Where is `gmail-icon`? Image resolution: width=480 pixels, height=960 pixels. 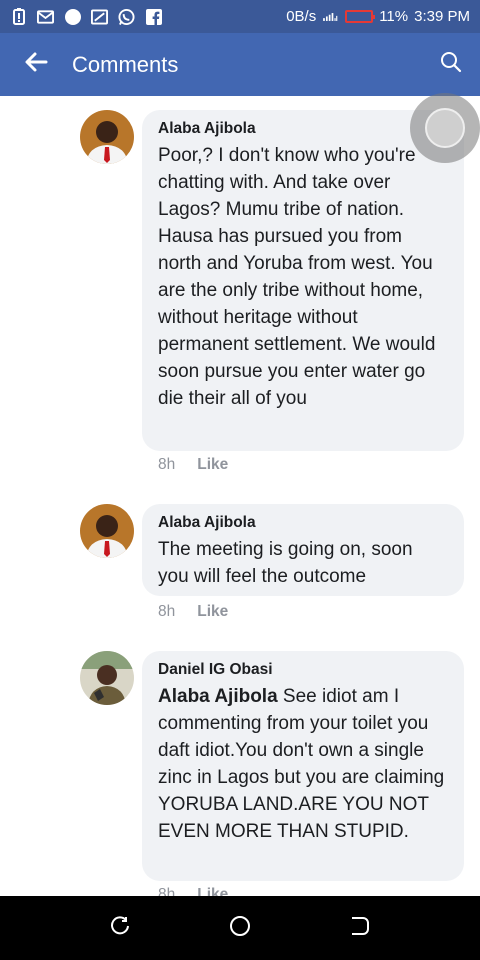
gmail-icon is located at coordinates (45, 16).